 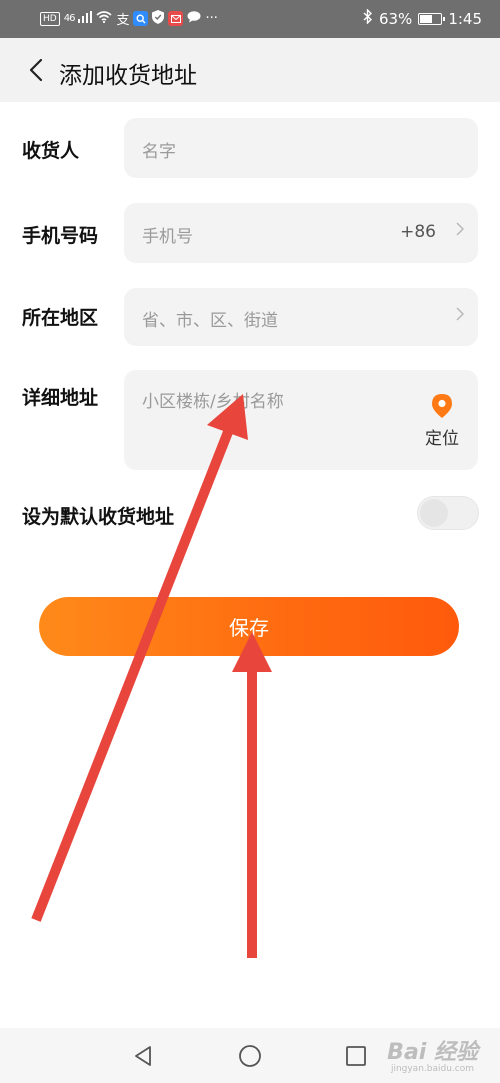 I want to click on wifi-icon, so click(x=104, y=18).